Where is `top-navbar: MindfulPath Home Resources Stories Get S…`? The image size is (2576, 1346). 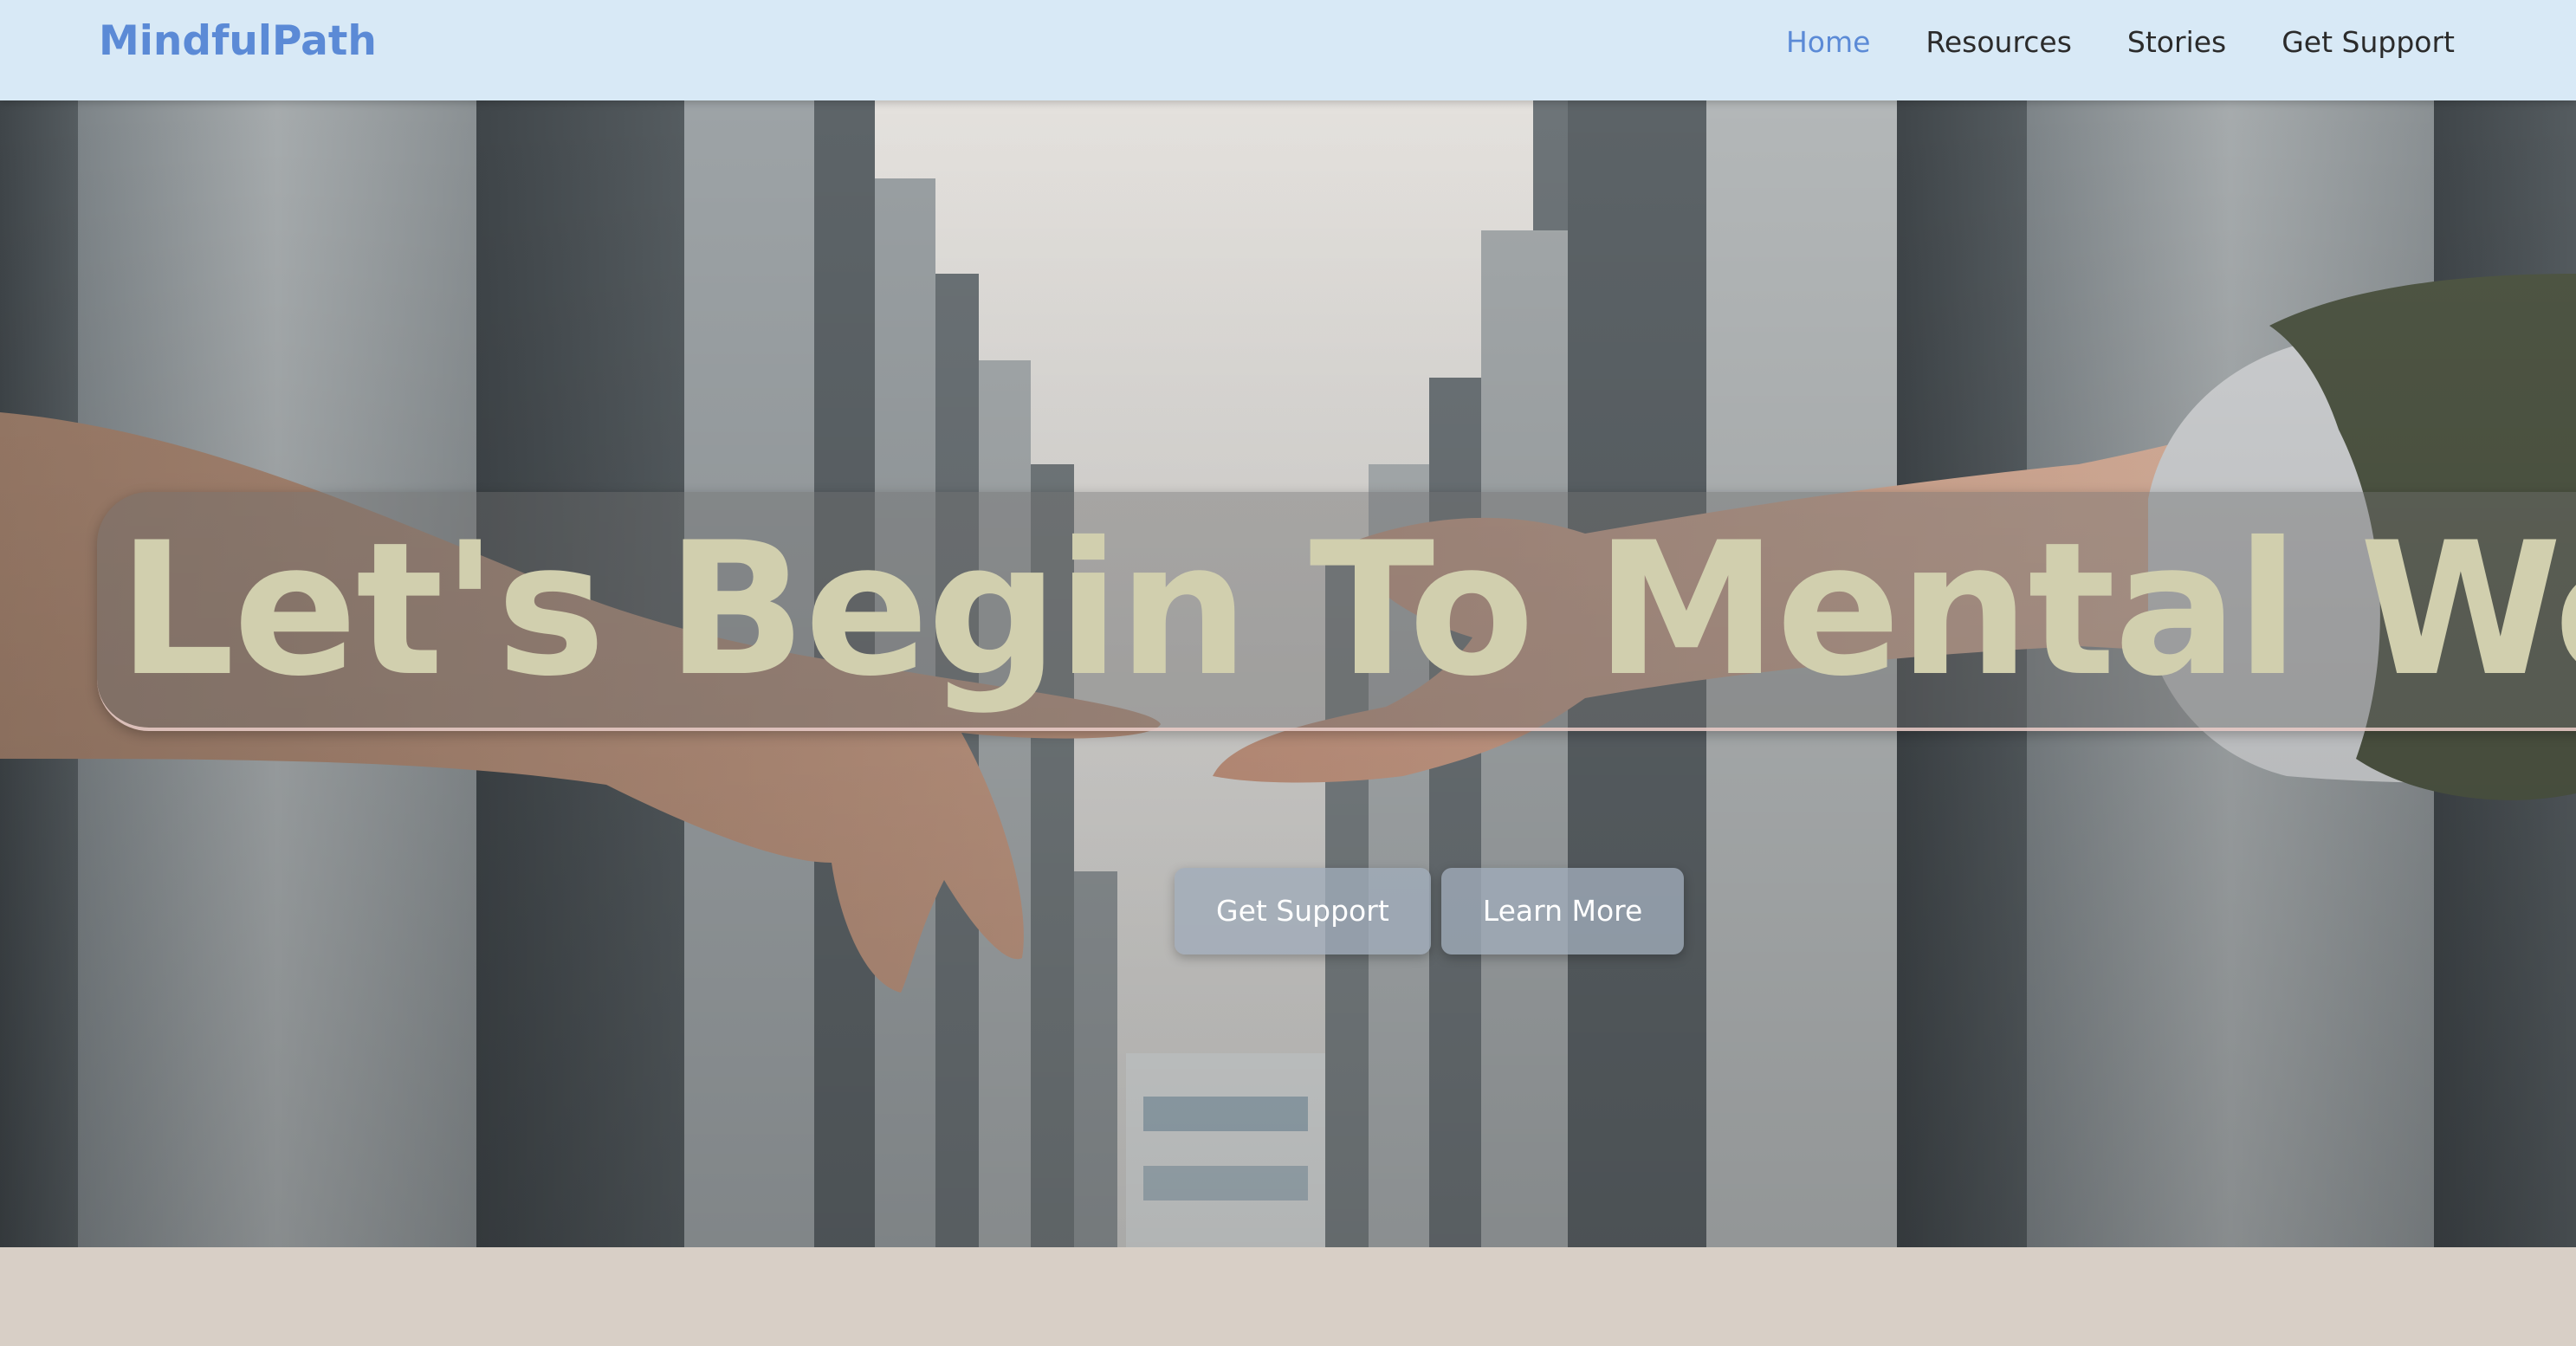 top-navbar: MindfulPath Home Resources Stories Get S… is located at coordinates (1288, 50).